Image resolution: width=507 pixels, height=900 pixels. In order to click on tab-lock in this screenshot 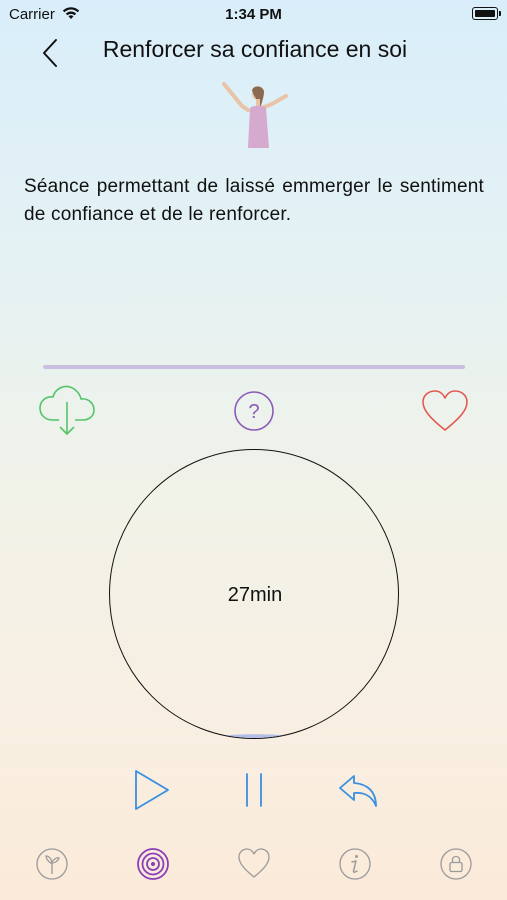, I will do `click(456, 864)`.